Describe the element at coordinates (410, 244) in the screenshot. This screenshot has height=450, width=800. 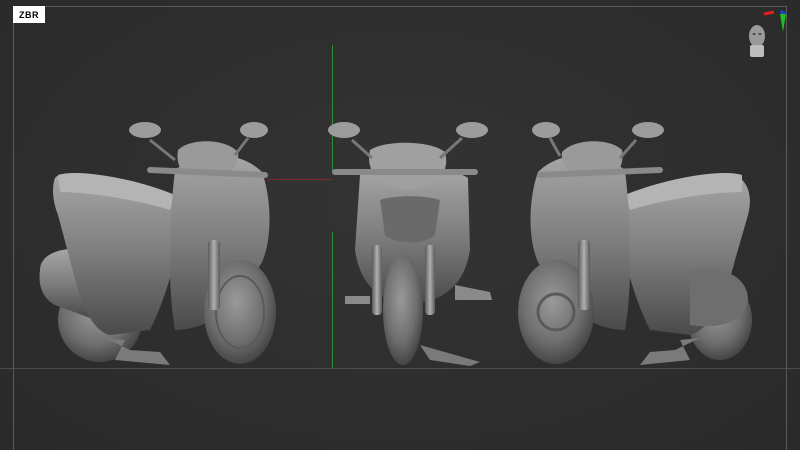
I see `scooter-view-front` at that location.